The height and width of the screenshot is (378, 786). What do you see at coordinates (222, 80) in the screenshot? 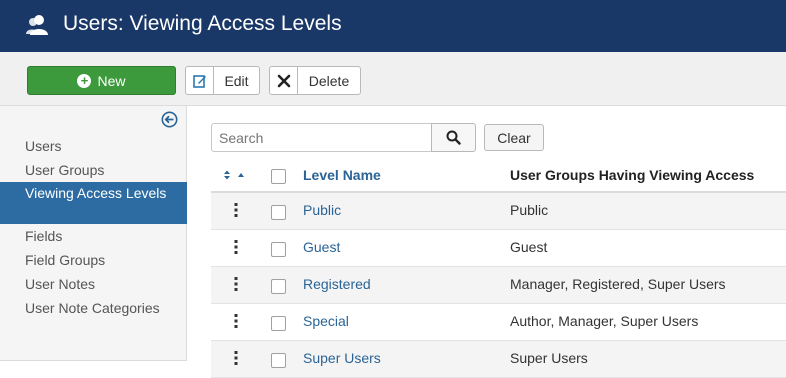
I see `edit-button: Edit` at bounding box center [222, 80].